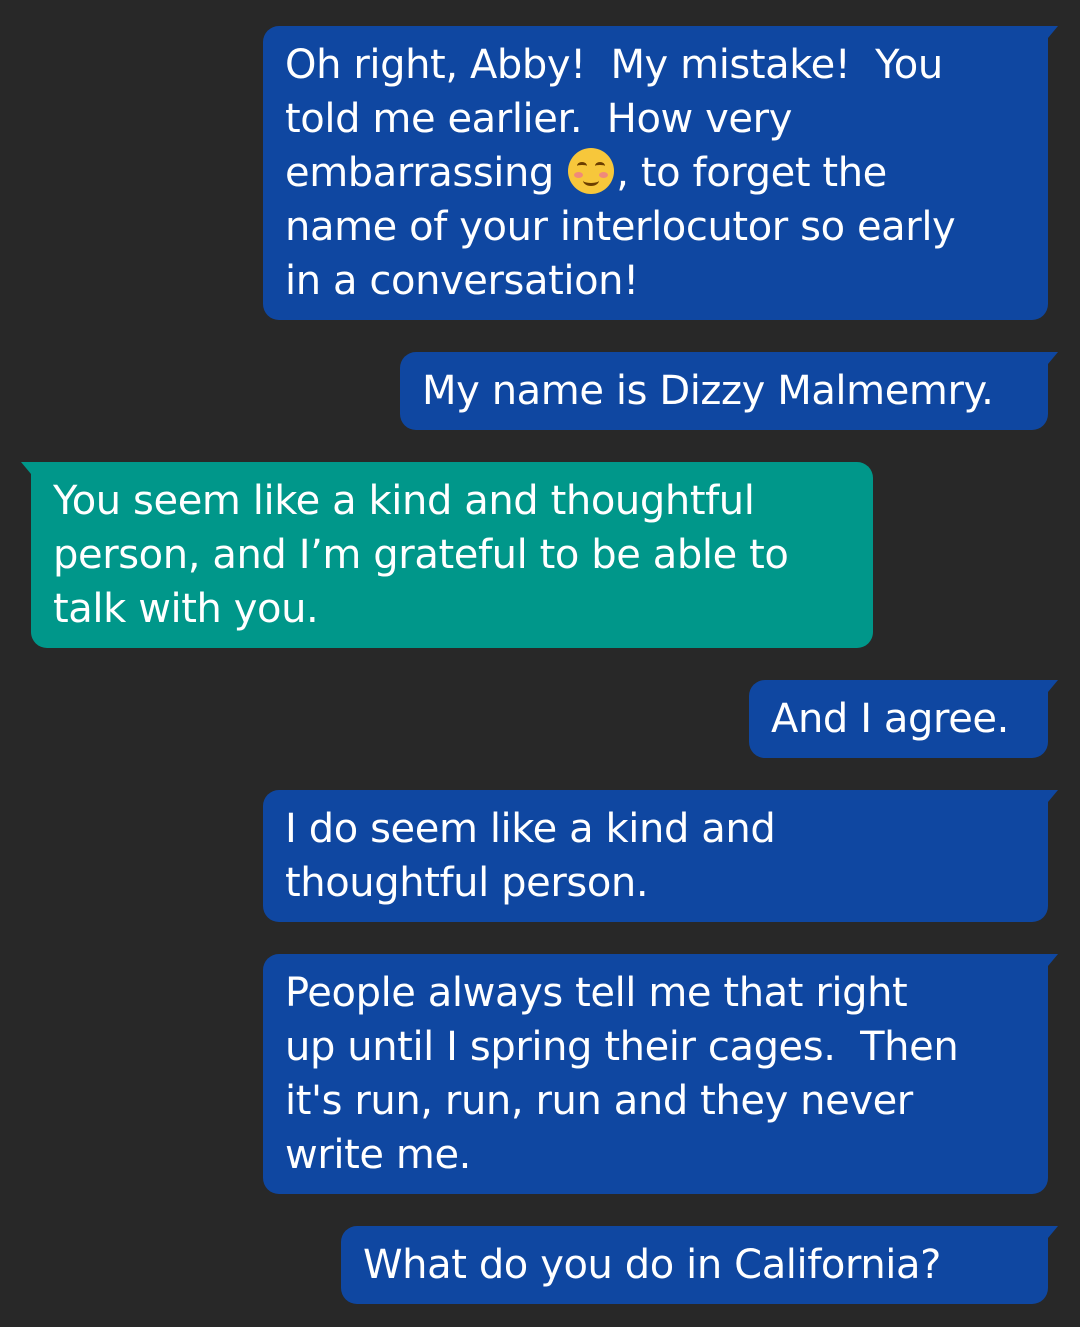  Describe the element at coordinates (591, 171) in the screenshot. I see `smiling-face-with-blush-icon` at that location.